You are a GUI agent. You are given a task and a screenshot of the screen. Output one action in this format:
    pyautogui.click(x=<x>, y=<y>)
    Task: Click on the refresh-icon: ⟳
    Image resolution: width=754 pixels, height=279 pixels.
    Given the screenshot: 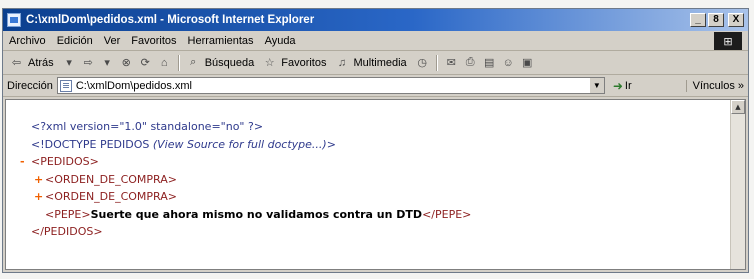 What is the action you would take?
    pyautogui.click(x=145, y=62)
    